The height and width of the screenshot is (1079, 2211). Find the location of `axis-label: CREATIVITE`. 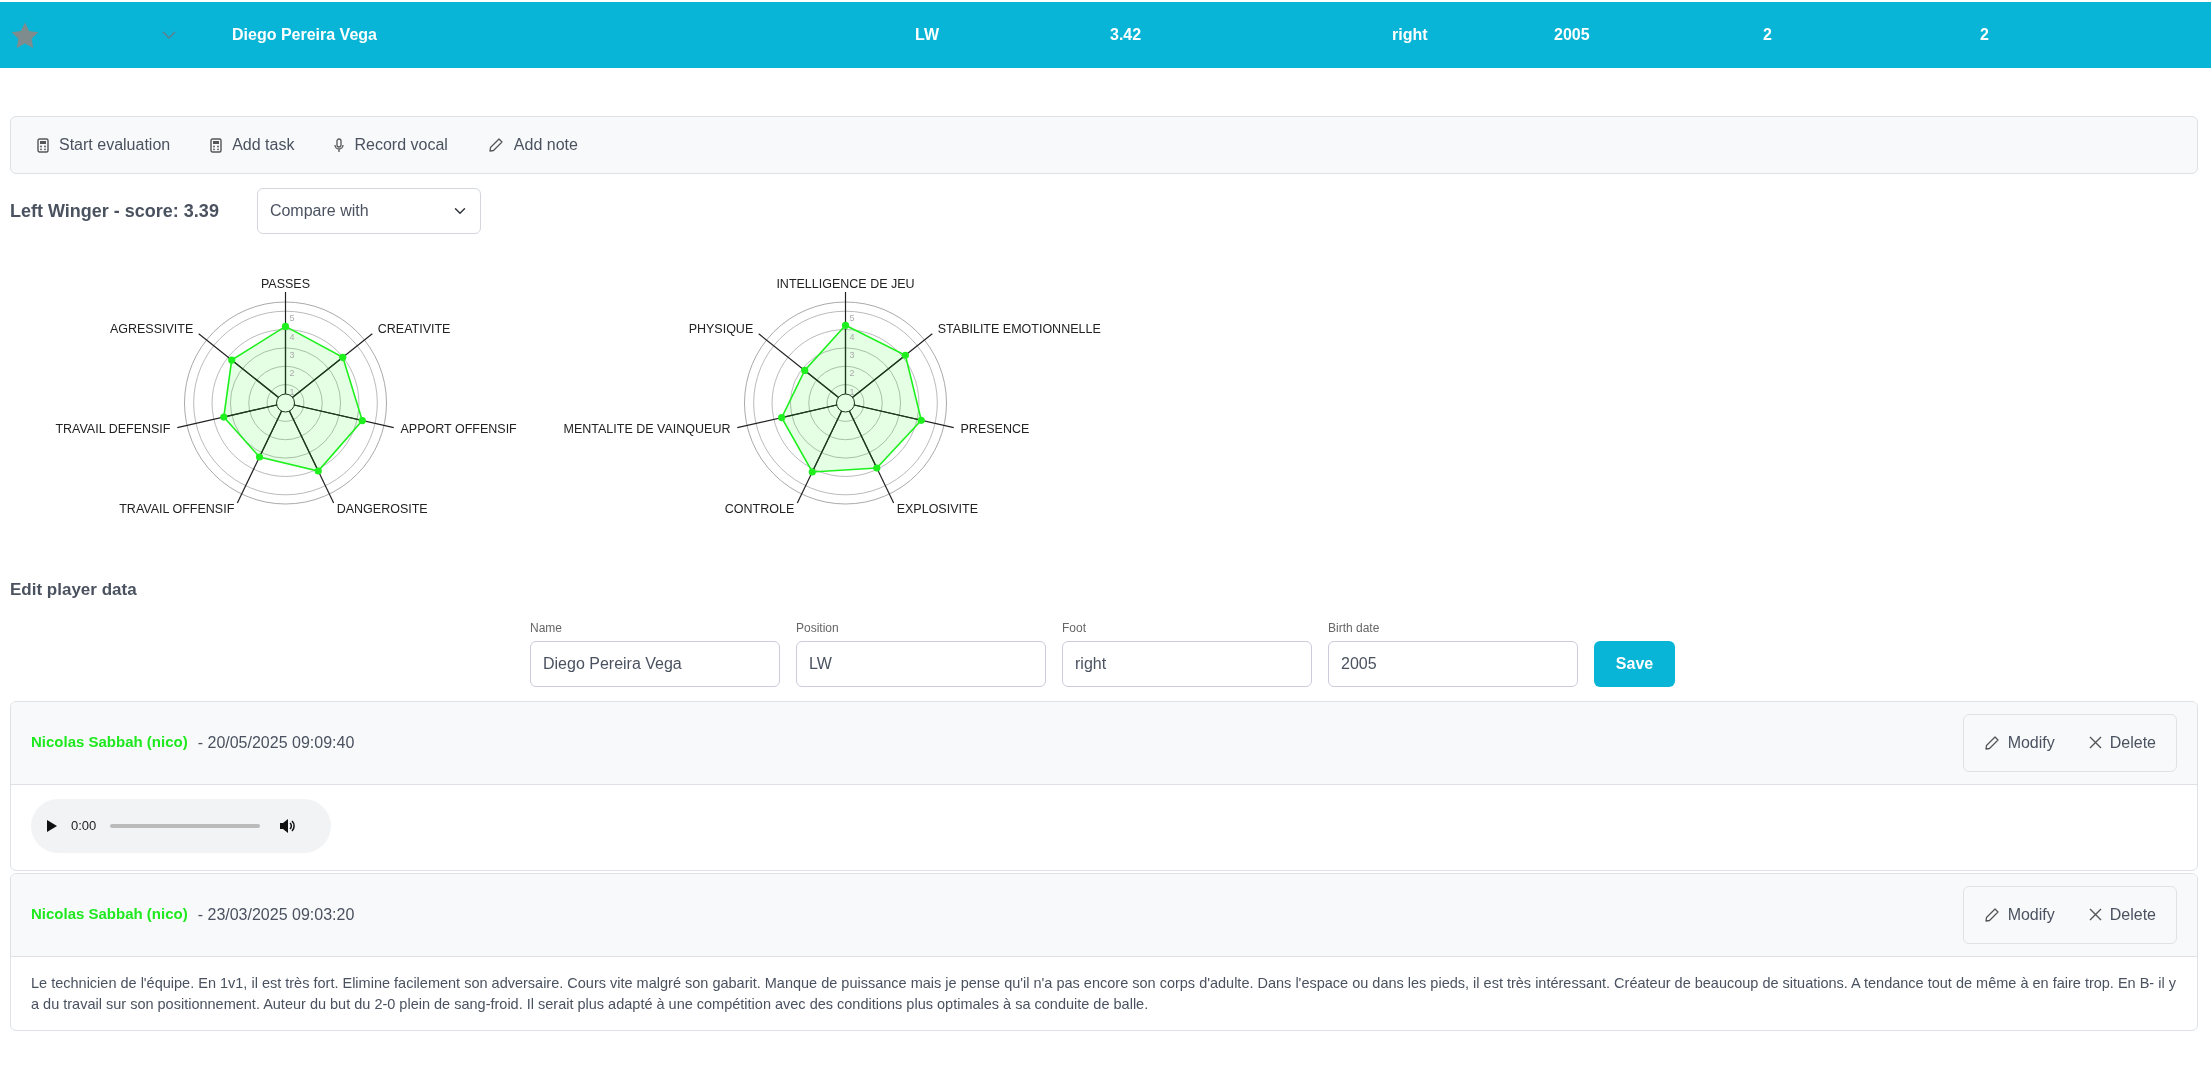

axis-label: CREATIVITE is located at coordinates (414, 328).